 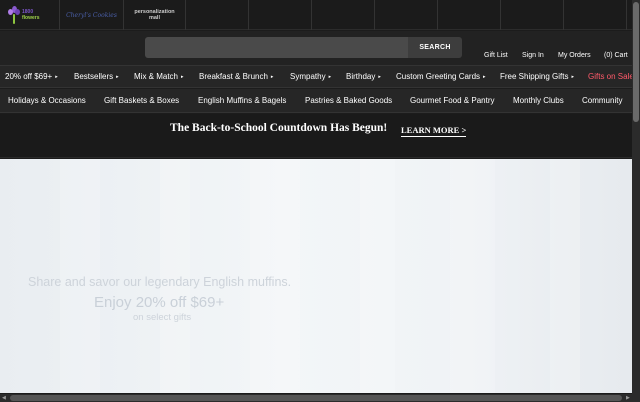 I want to click on gift-list-link: Gift List, so click(x=496, y=55).